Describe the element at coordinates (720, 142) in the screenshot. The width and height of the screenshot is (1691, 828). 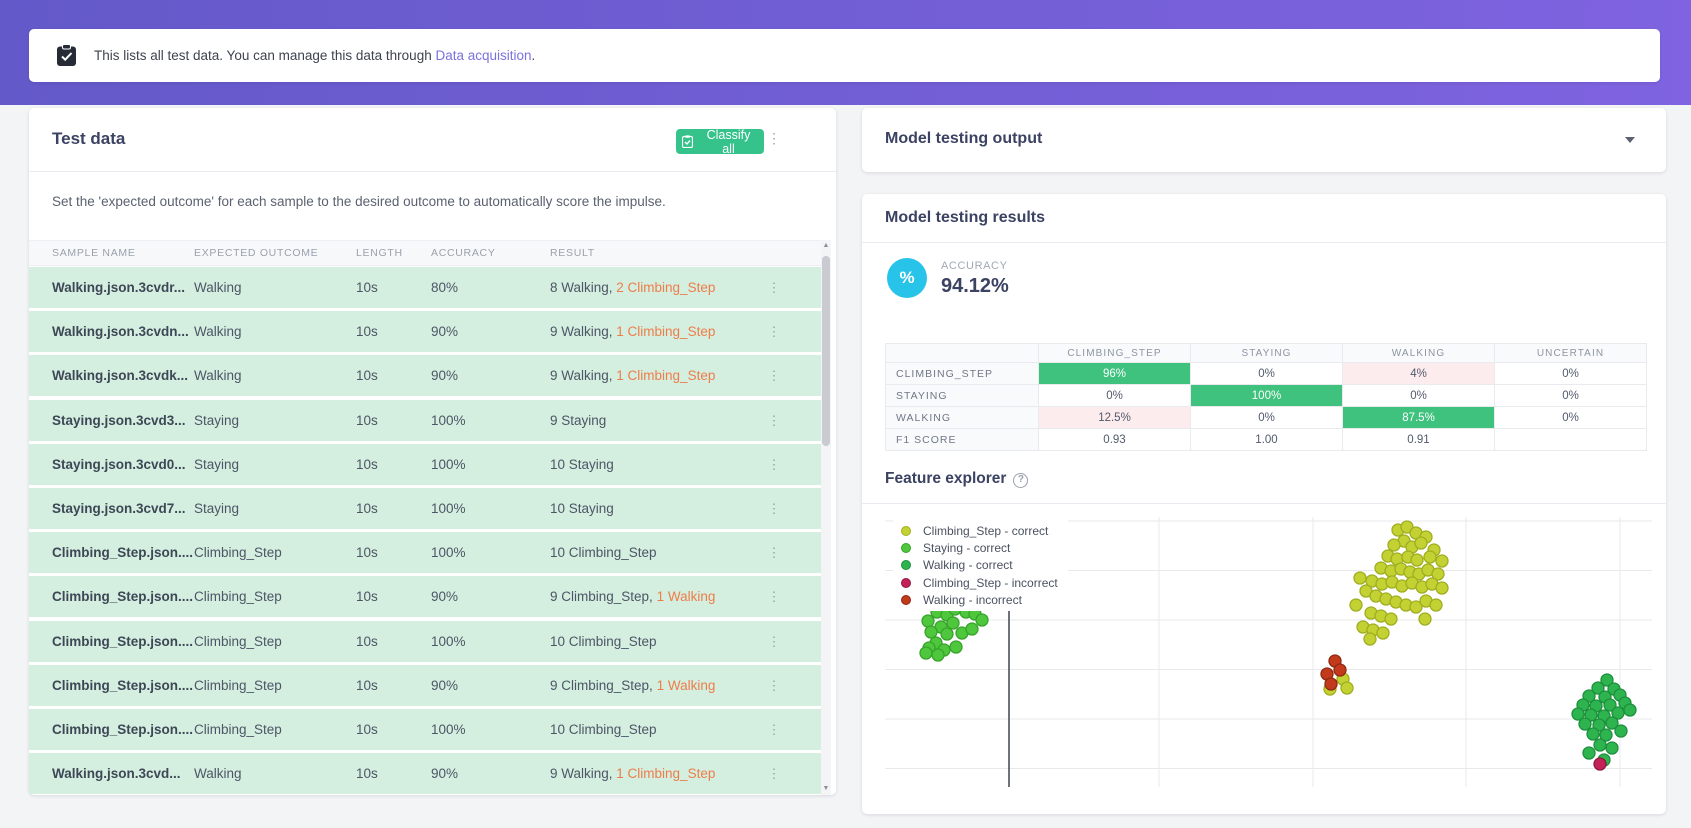
I see `classify-all-button: Classify all` at that location.